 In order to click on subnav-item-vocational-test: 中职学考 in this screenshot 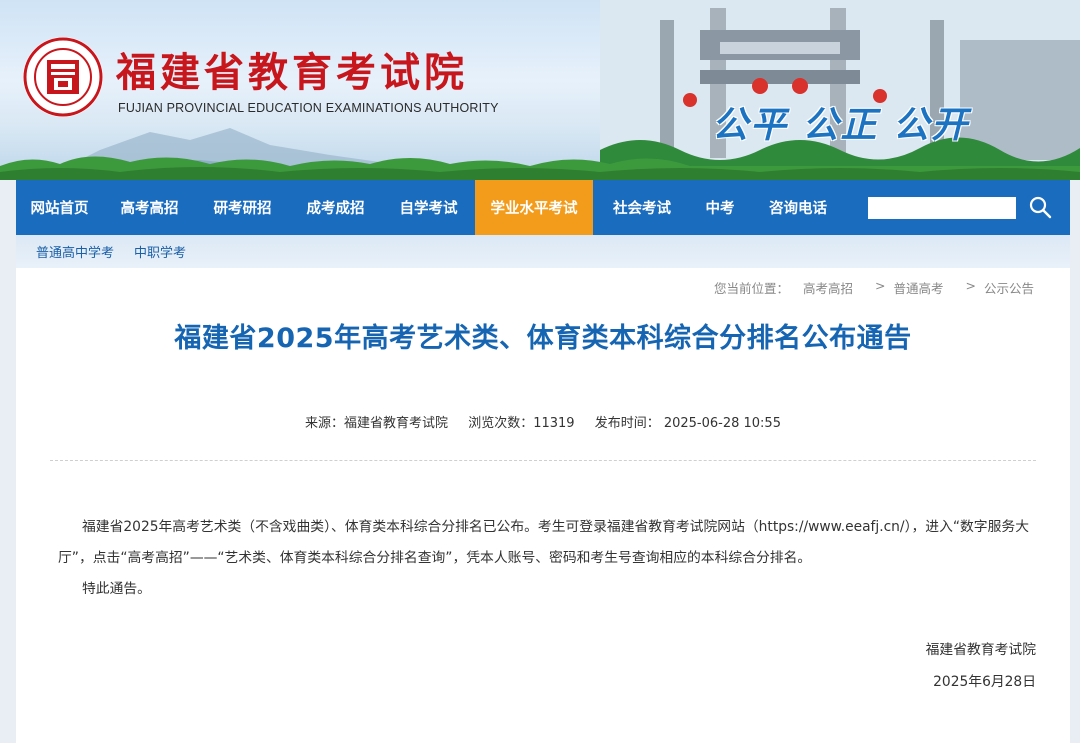, I will do `click(160, 251)`.